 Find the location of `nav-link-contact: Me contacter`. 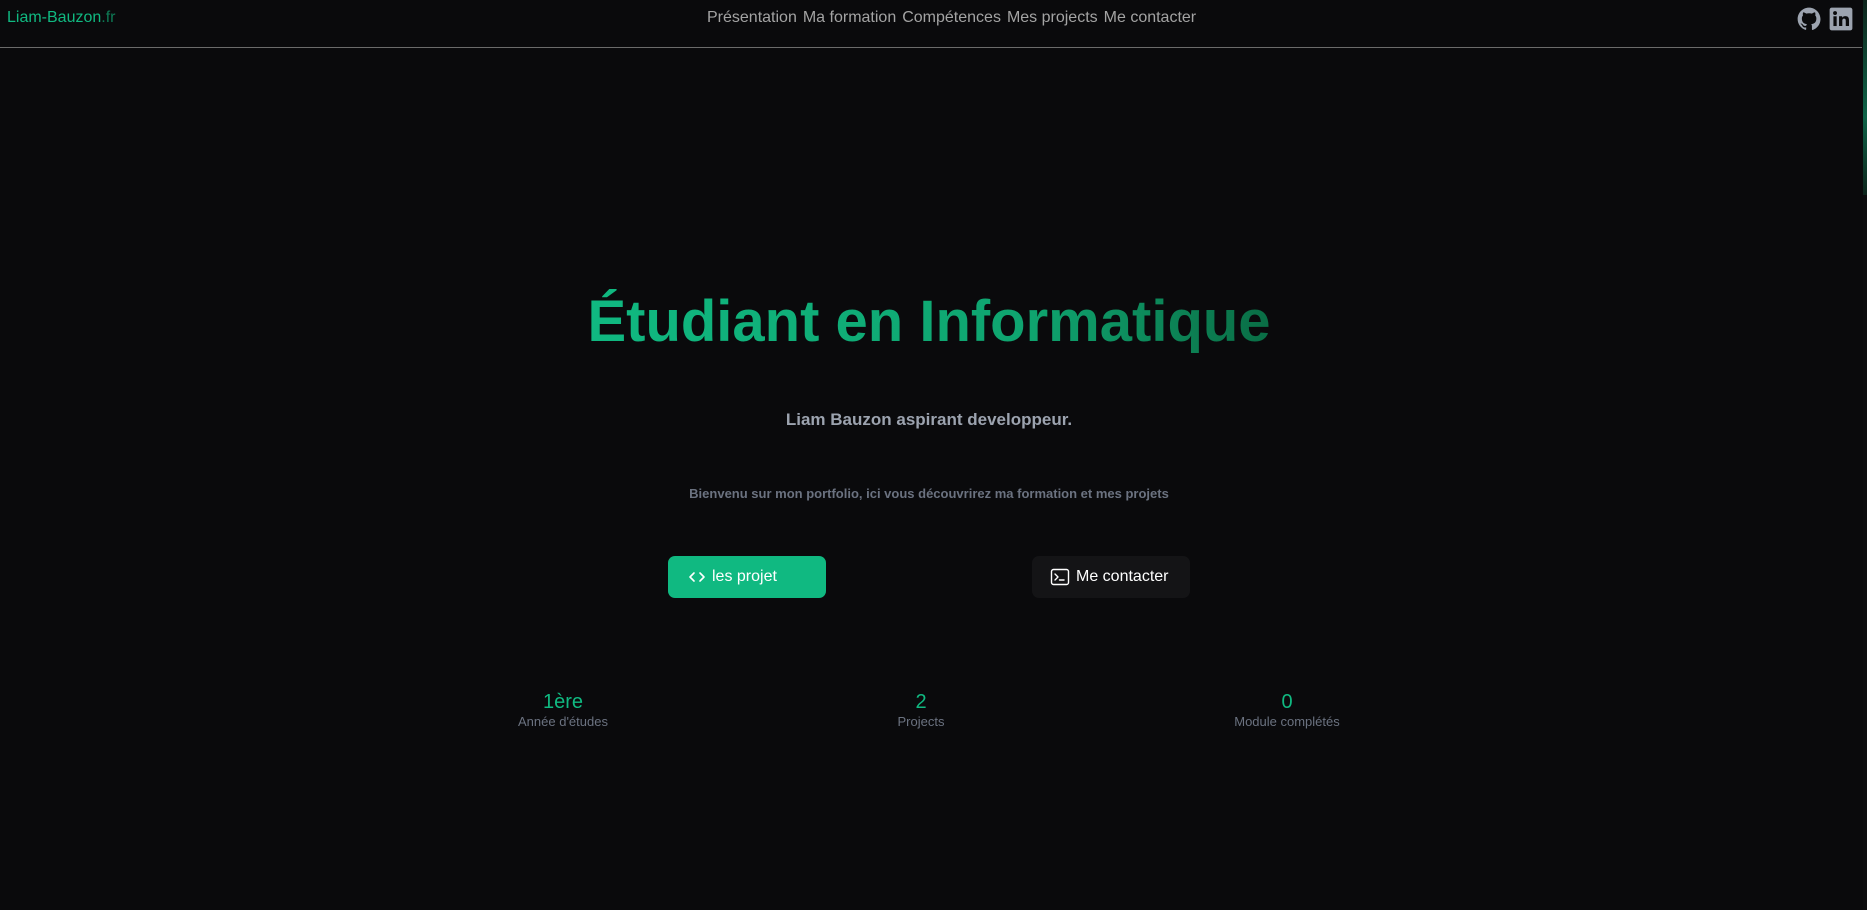

nav-link-contact: Me contacter is located at coordinates (1150, 18).